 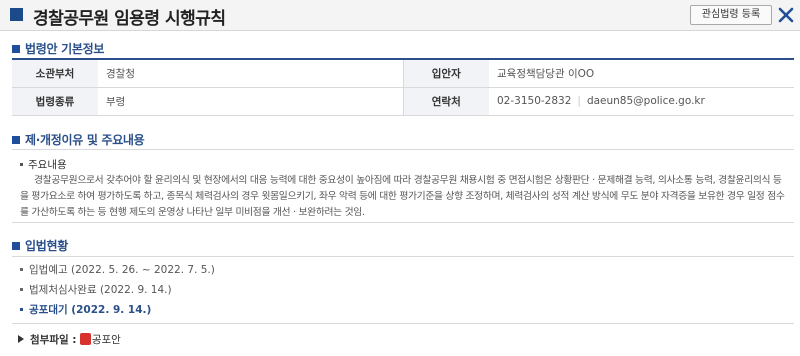 What do you see at coordinates (786, 15) in the screenshot?
I see `close-icon` at bounding box center [786, 15].